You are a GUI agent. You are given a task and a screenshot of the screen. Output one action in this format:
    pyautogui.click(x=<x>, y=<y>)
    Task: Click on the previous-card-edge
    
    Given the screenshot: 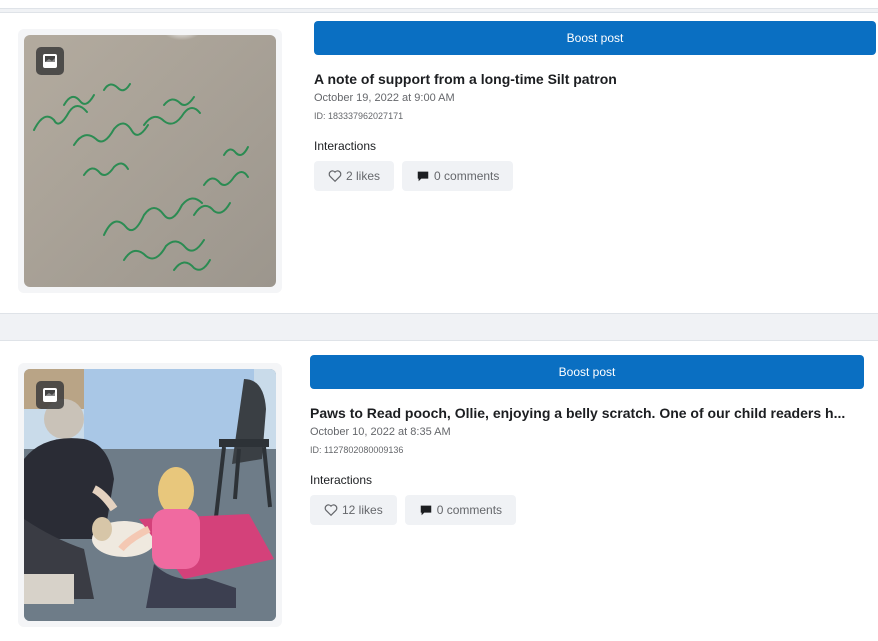 What is the action you would take?
    pyautogui.click(x=439, y=4)
    